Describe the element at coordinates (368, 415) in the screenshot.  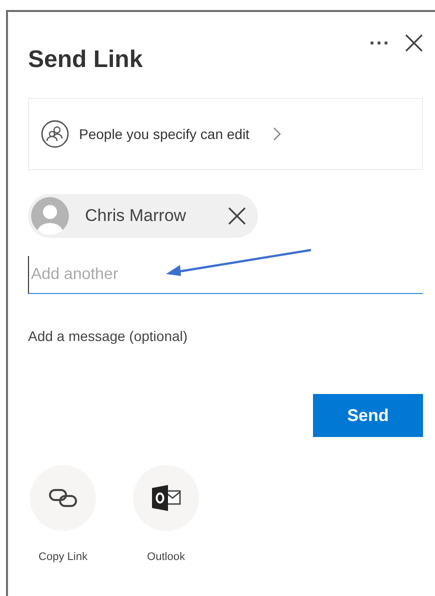
I see `send-button: Send` at that location.